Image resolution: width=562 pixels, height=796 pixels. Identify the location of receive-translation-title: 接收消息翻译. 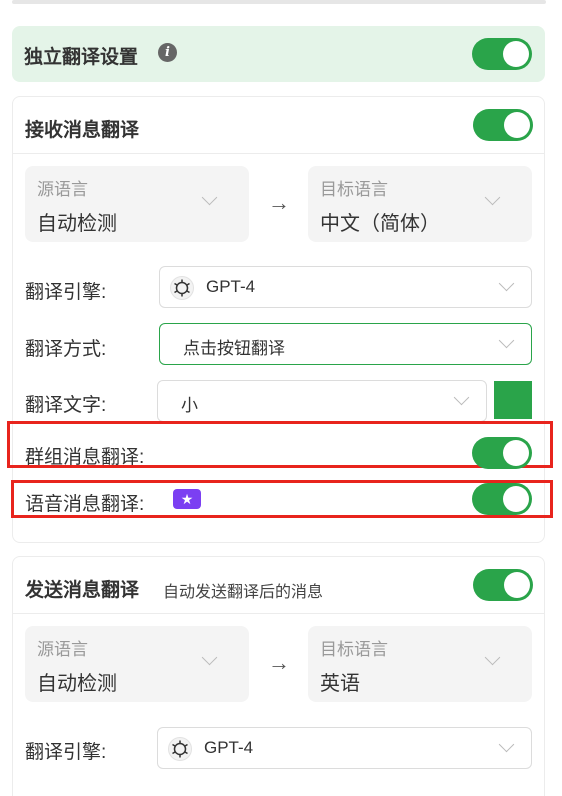
(82, 130).